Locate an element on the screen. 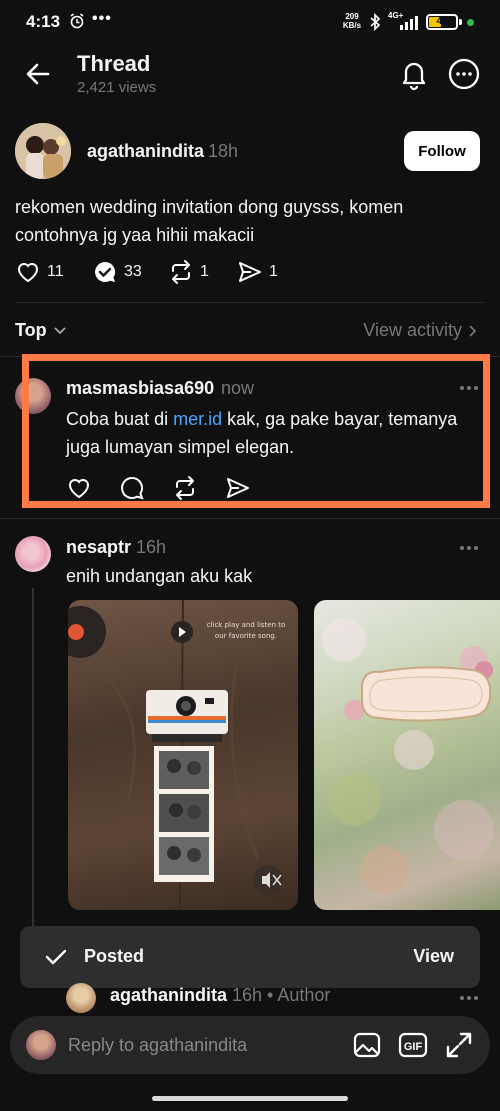 This screenshot has width=500, height=1111. posted-toast: Posted View is located at coordinates (250, 957).